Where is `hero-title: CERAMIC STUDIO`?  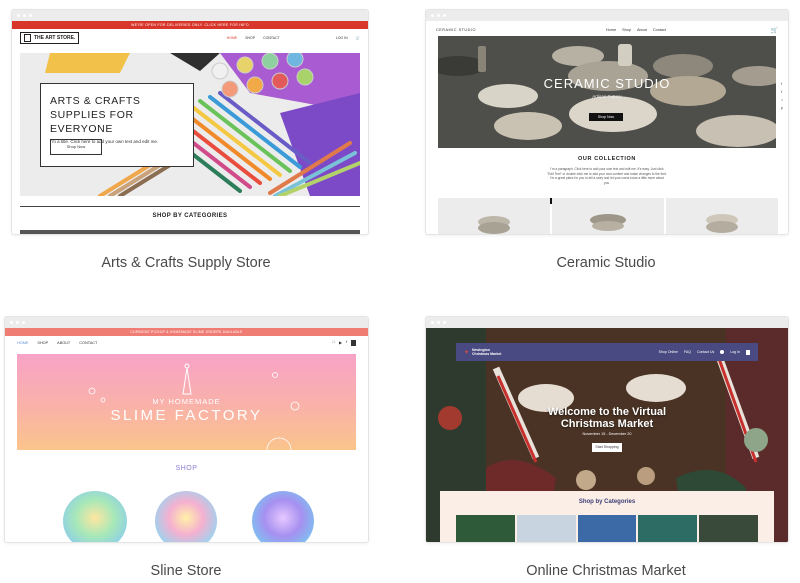
hero-title: CERAMIC STUDIO is located at coordinates (607, 83).